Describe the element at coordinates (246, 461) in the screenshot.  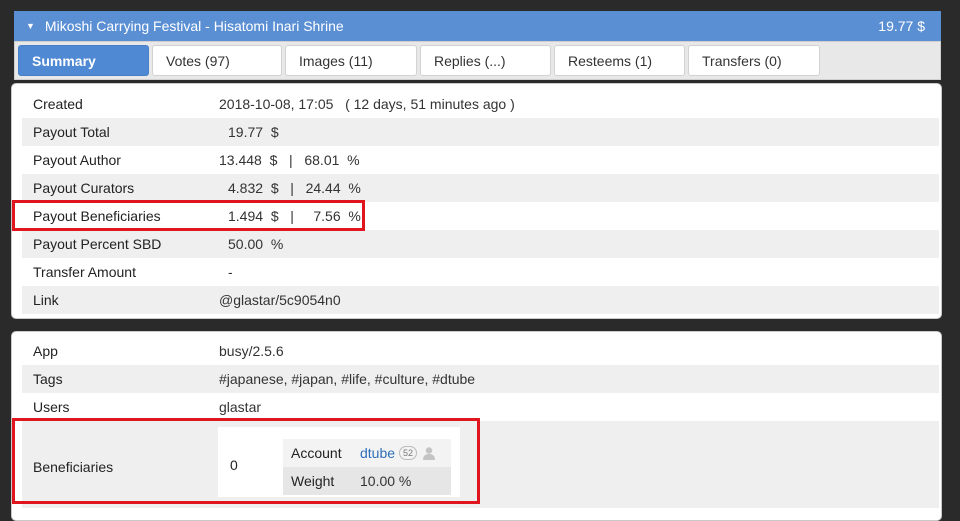
I see `highlight-beneficiaries` at that location.